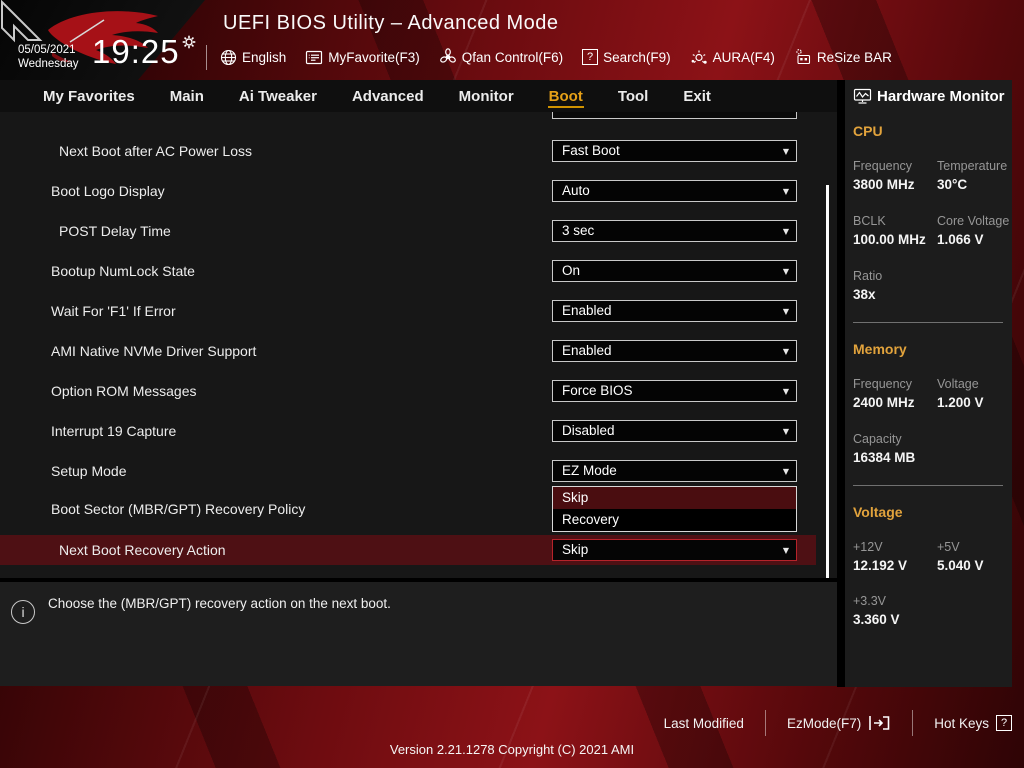 This screenshot has height=768, width=1024. What do you see at coordinates (418, 311) in the screenshot?
I see `setting-row: Wait For 'F1' If Error Enabled ▼` at bounding box center [418, 311].